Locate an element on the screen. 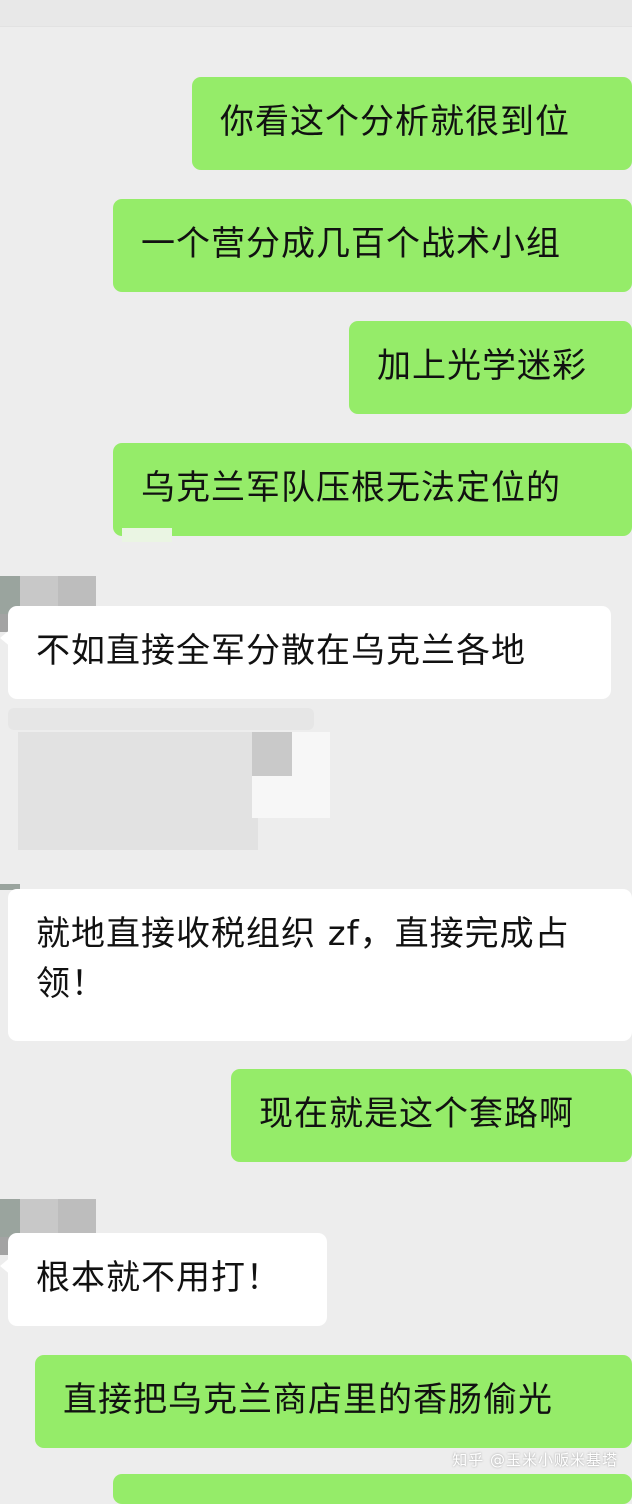 This screenshot has height=1504, width=632. message-bubble-incoming: 就地直接收税组织 zf，直接完成占领！ is located at coordinates (320, 965).